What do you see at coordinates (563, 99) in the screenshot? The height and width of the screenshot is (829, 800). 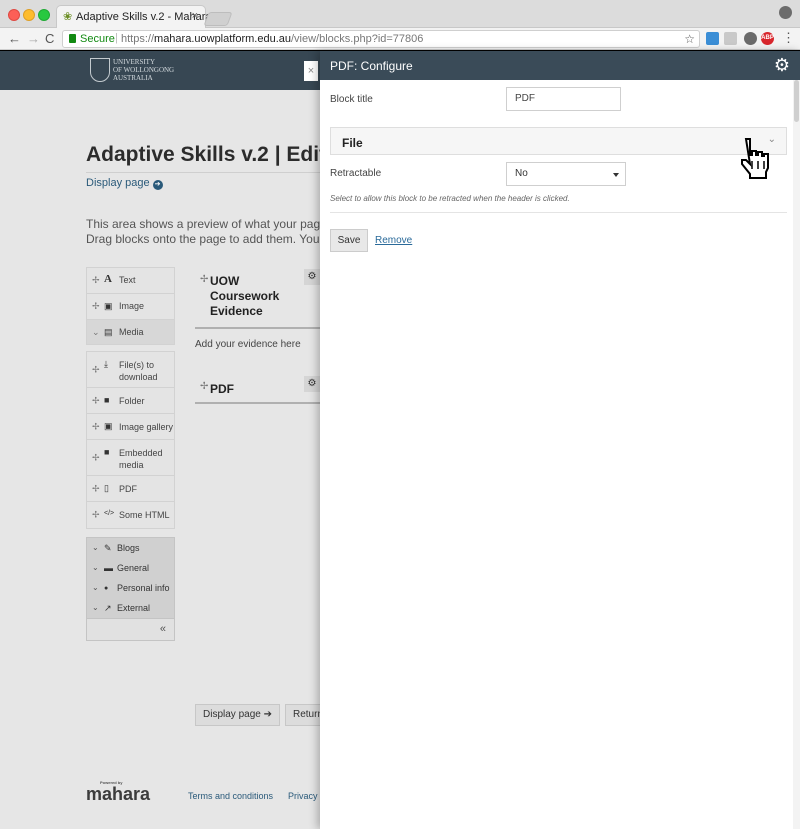 I see `block-title-input: PDF` at bounding box center [563, 99].